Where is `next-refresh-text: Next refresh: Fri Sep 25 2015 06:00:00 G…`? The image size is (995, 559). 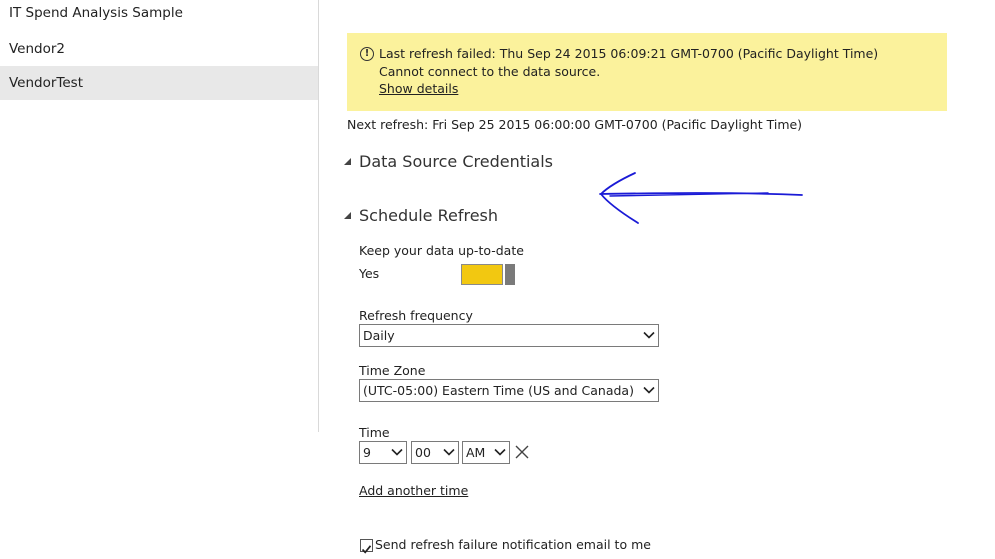
next-refresh-text: Next refresh: Fri Sep 25 2015 06:00:00 G… is located at coordinates (575, 124).